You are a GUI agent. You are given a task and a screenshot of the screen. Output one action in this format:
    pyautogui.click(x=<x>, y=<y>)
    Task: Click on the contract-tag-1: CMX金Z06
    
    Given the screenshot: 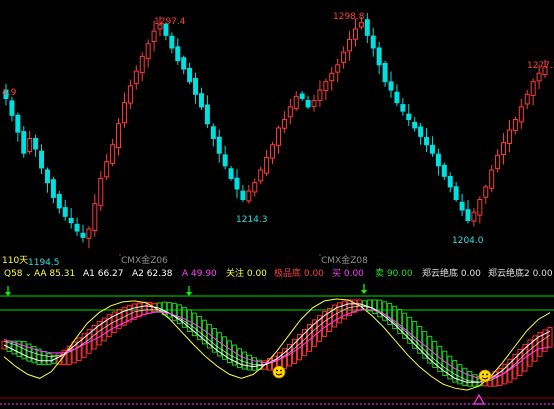 What is the action you would take?
    pyautogui.click(x=144, y=261)
    